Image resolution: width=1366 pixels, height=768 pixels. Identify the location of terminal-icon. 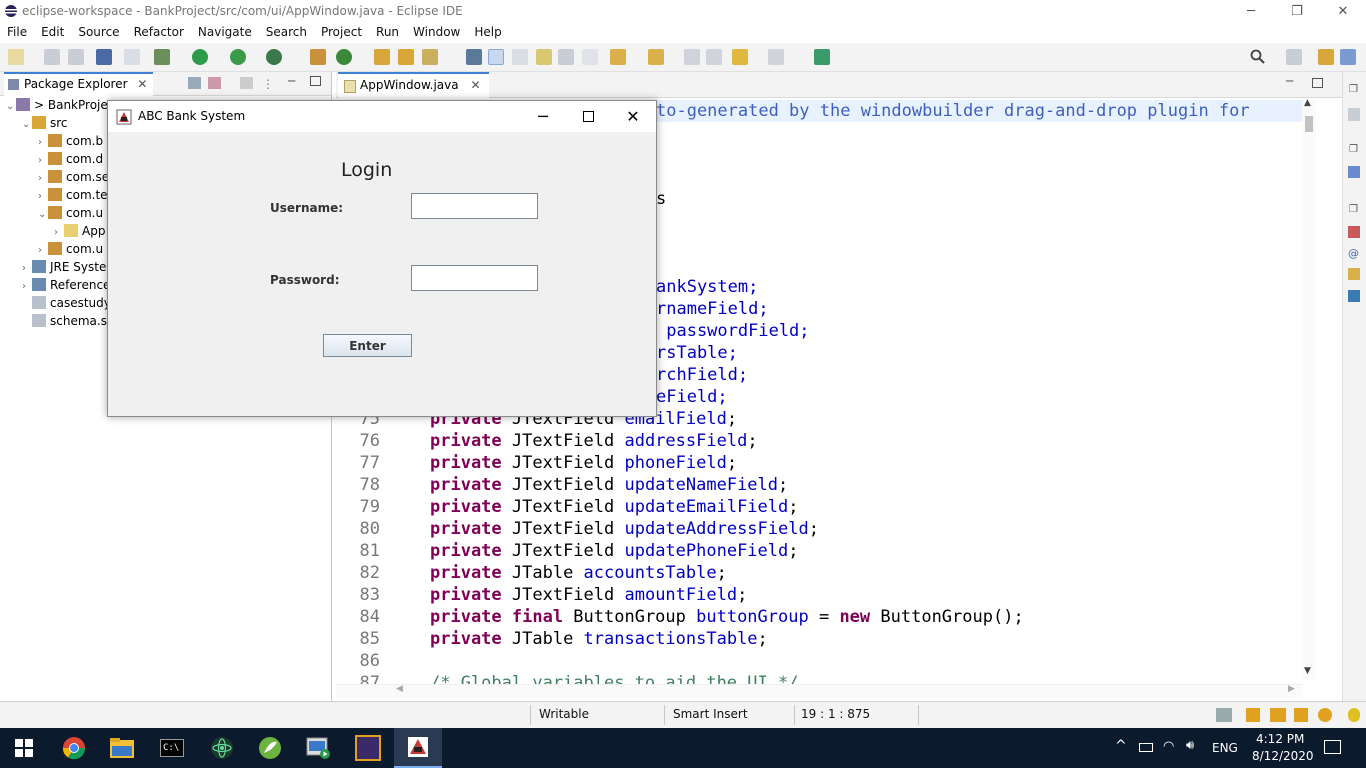
(104, 57).